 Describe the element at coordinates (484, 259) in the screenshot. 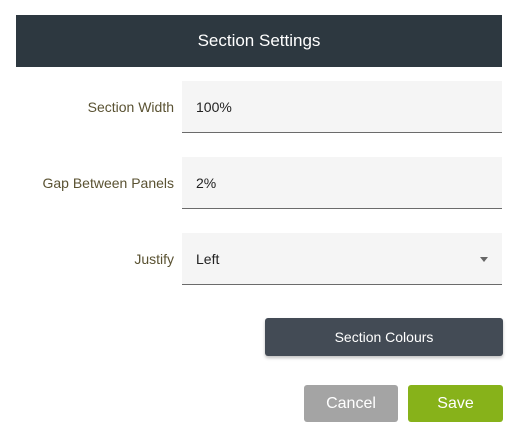

I see `chevron-down-icon` at that location.